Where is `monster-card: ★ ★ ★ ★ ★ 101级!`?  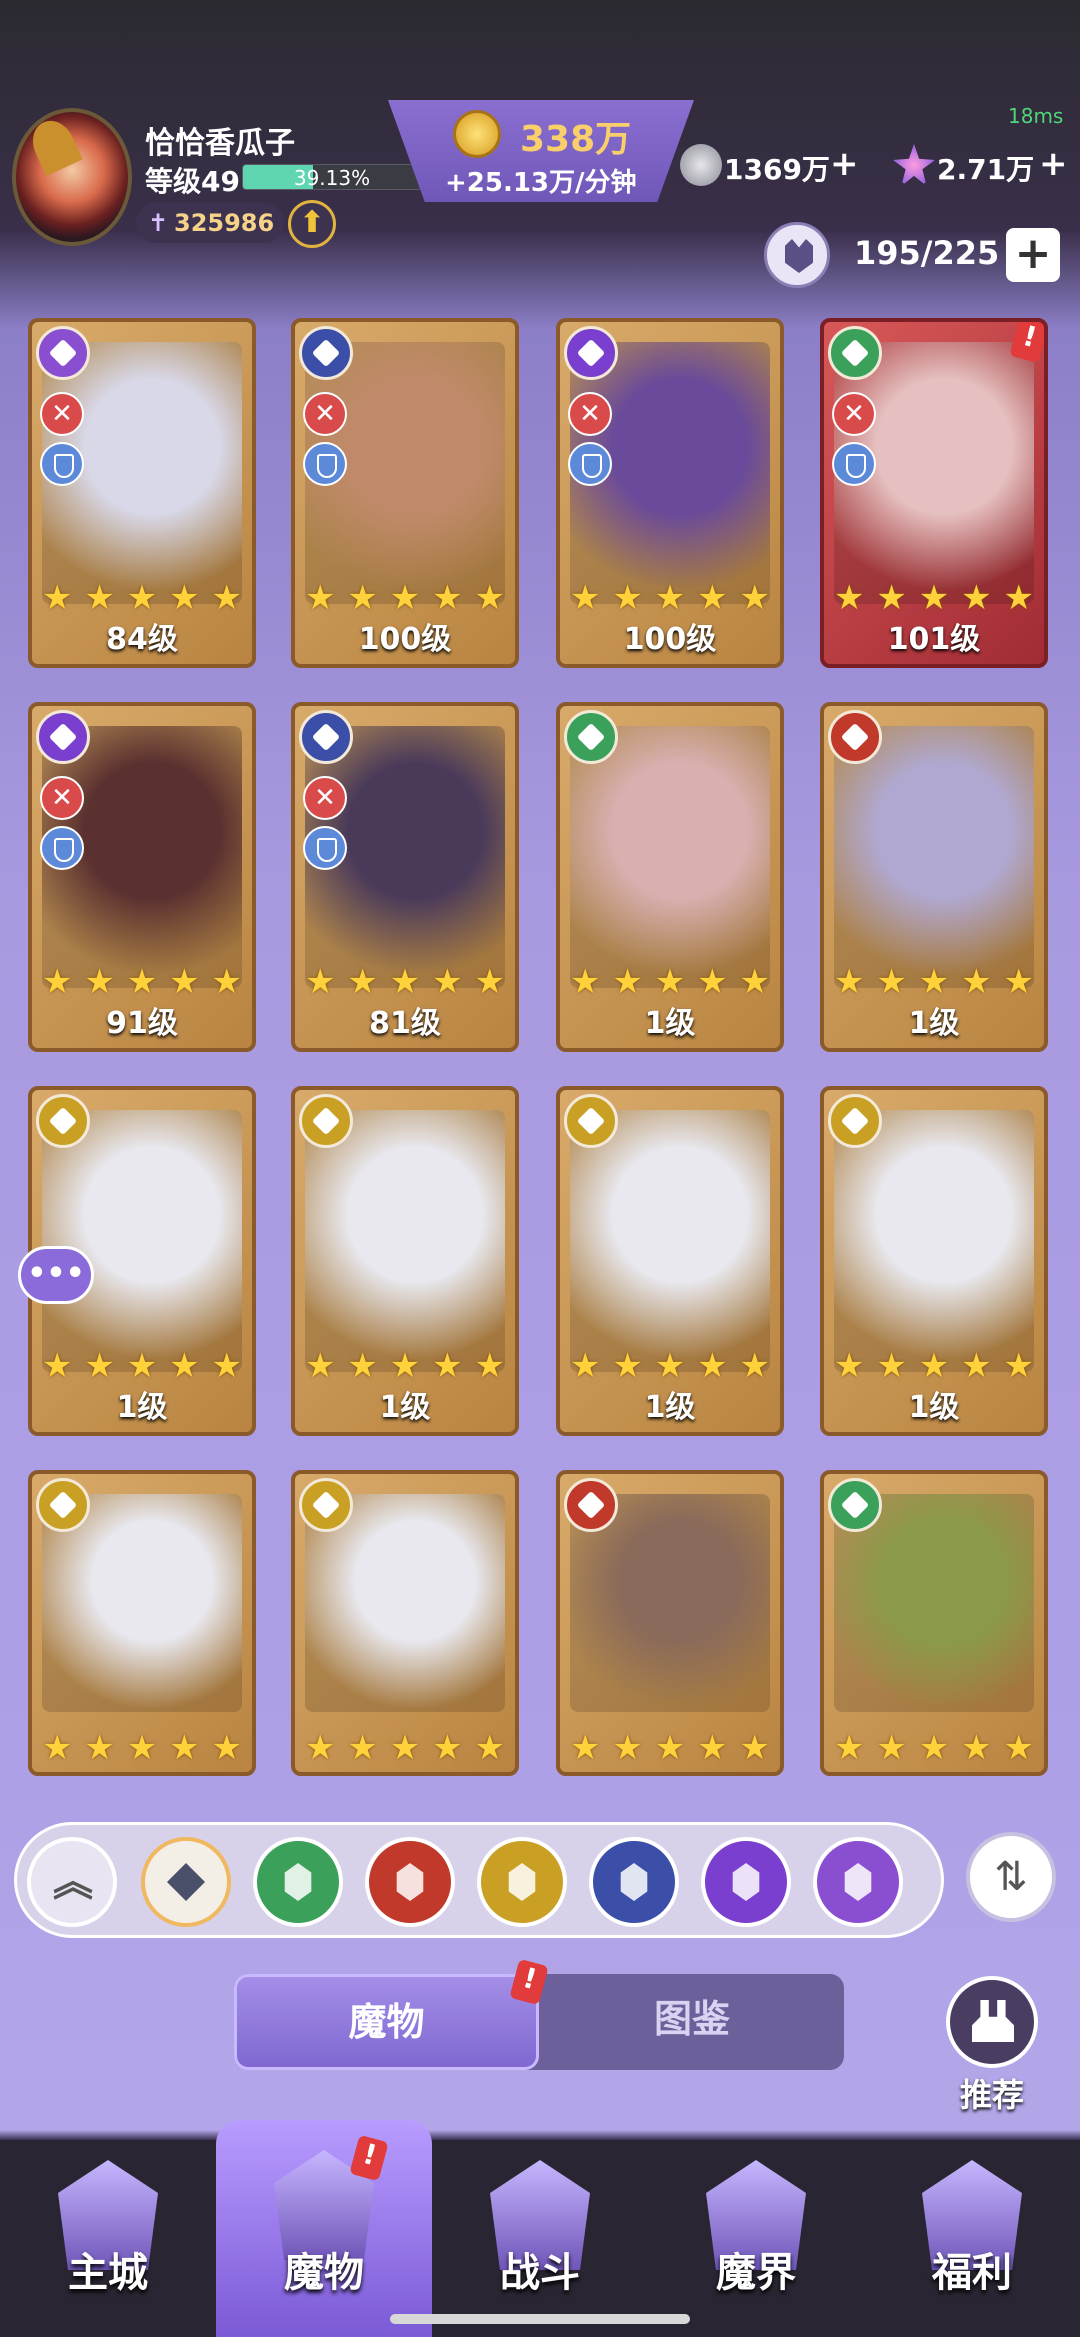 monster-card: ★ ★ ★ ★ ★ 101级! is located at coordinates (934, 493).